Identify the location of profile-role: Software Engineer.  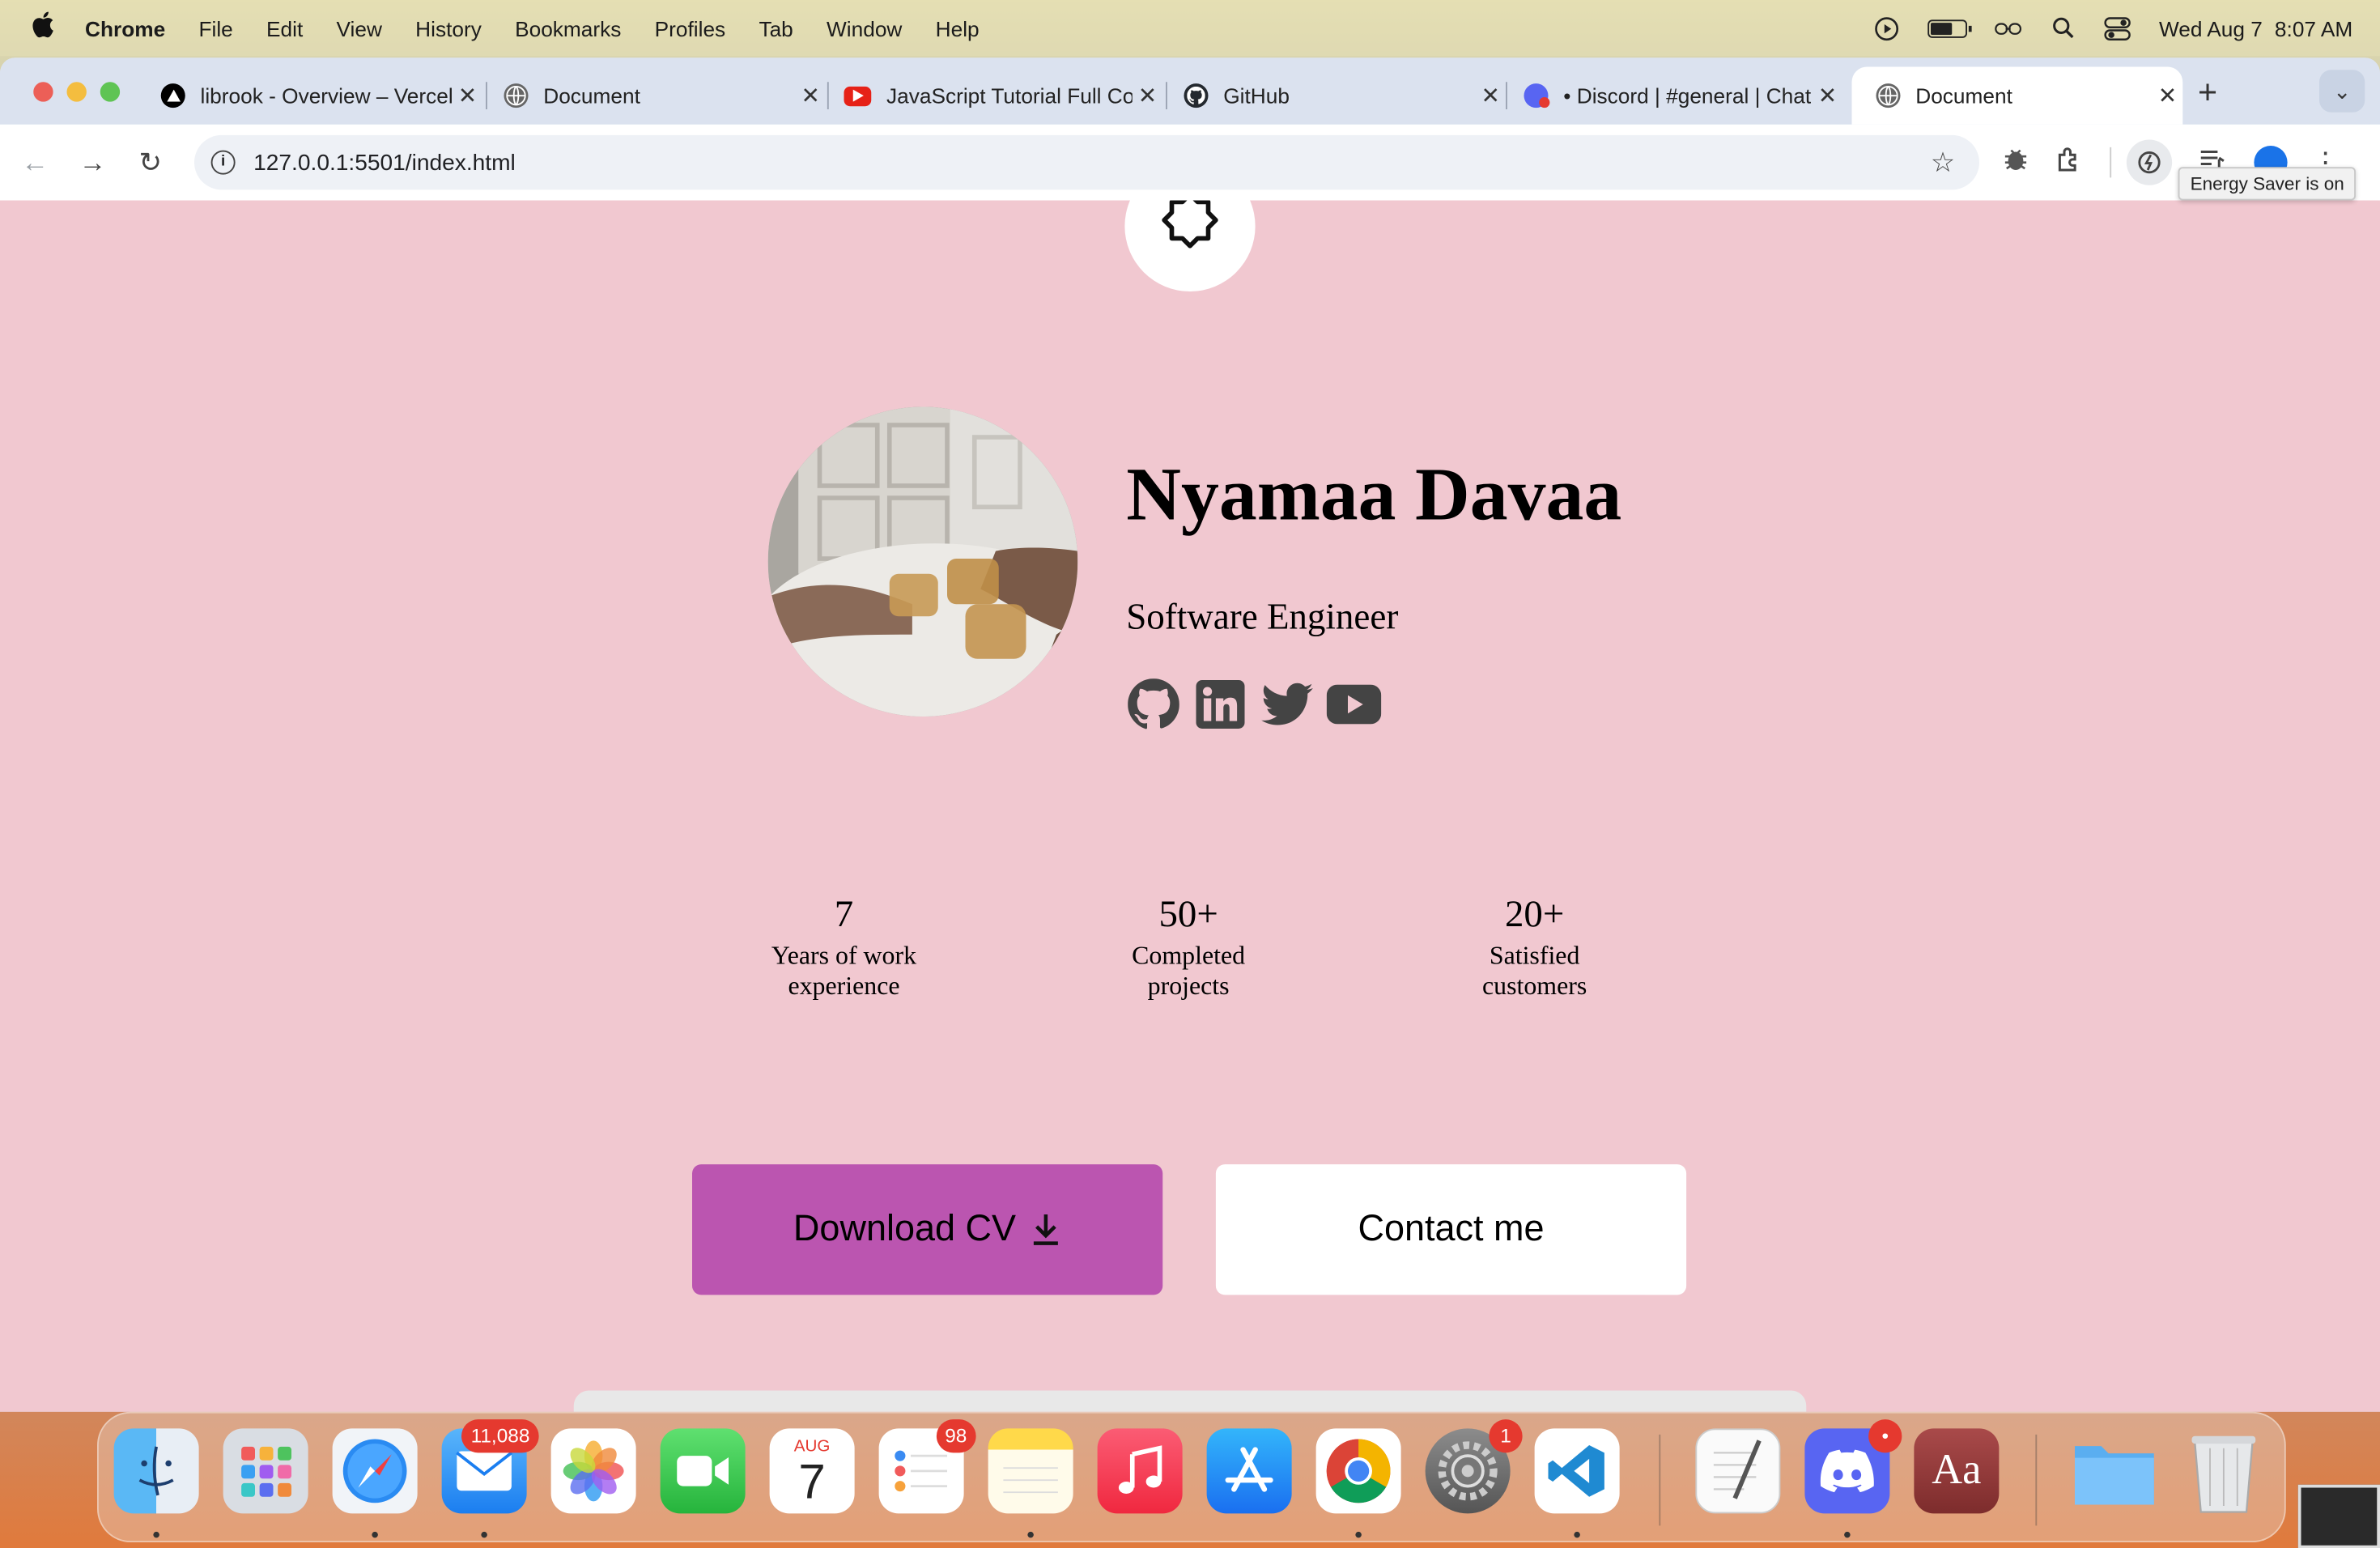
(1263, 618).